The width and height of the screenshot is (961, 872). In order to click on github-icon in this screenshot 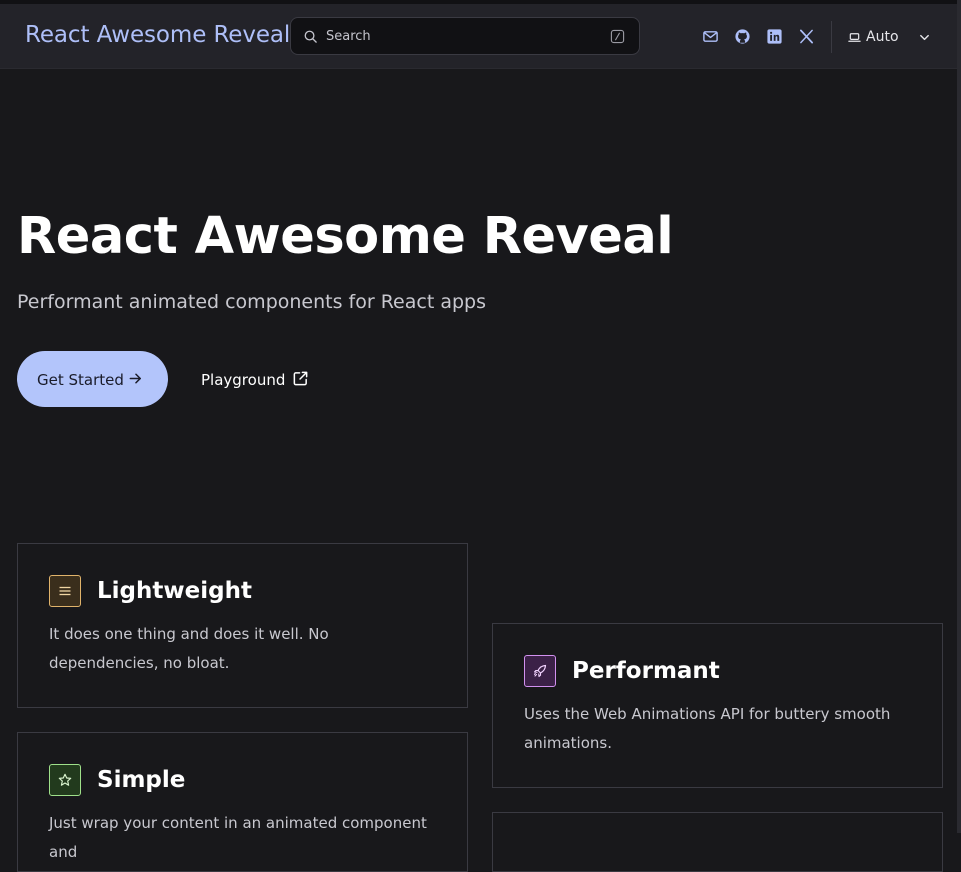, I will do `click(742, 36)`.